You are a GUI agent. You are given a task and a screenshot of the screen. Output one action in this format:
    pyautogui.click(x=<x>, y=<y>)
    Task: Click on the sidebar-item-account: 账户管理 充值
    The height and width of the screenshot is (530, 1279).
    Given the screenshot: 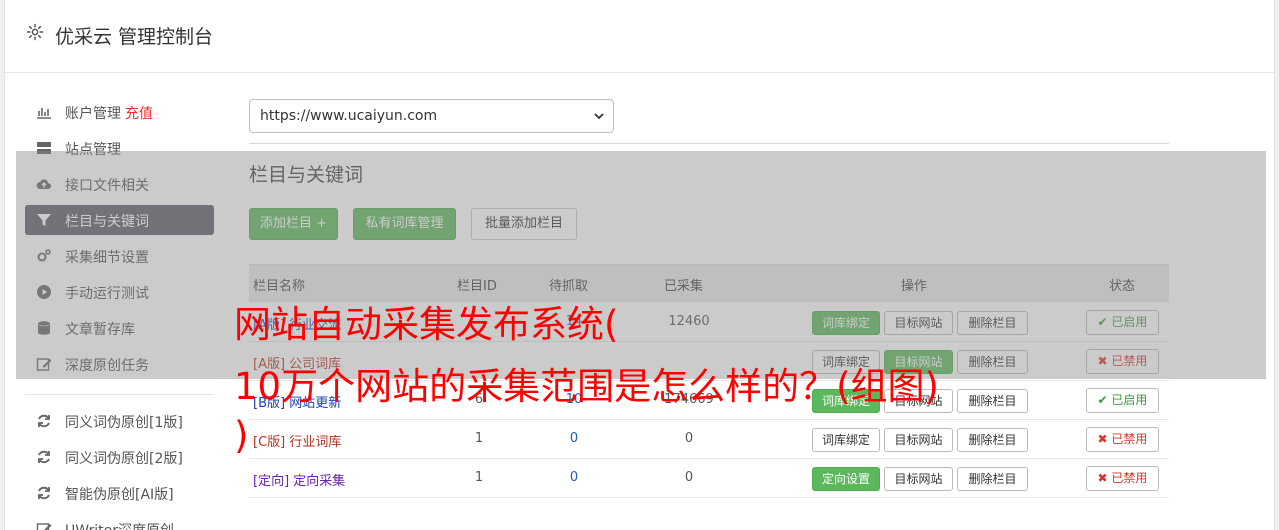 What is the action you would take?
    pyautogui.click(x=119, y=112)
    